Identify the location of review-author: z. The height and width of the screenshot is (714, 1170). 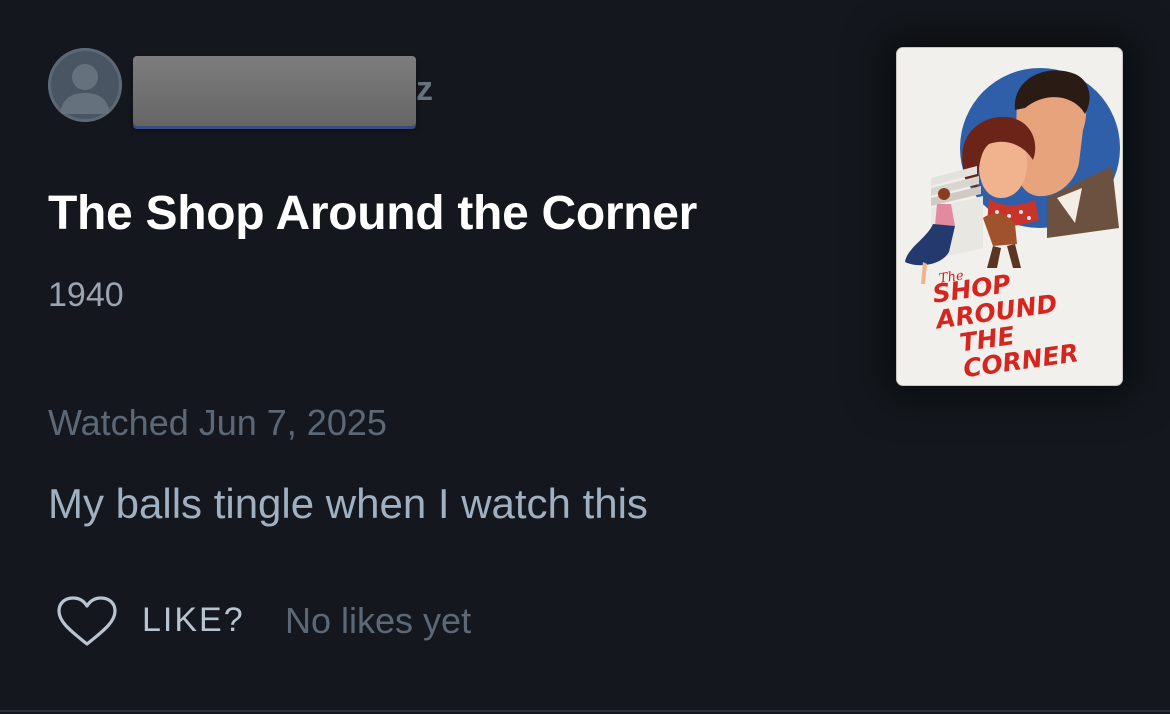
(258, 88).